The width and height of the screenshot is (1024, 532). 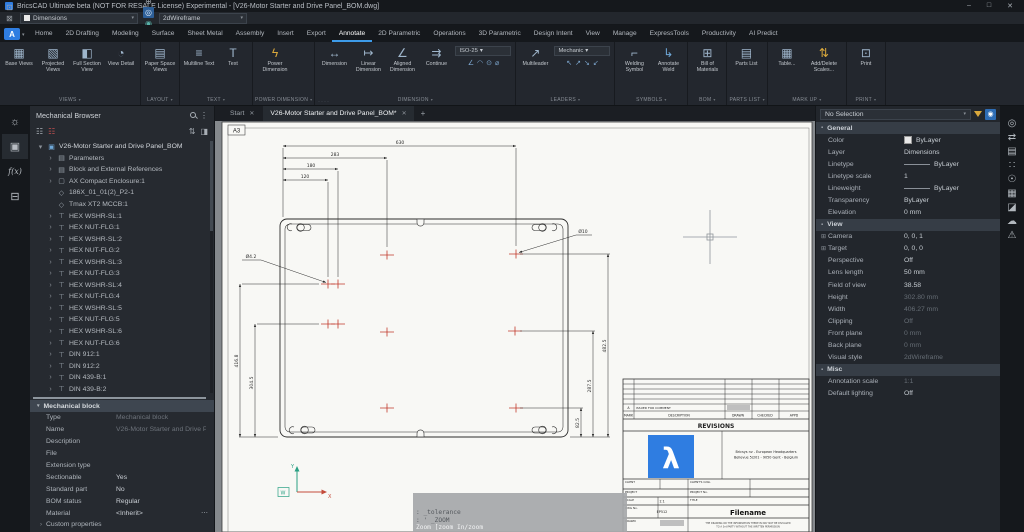 I want to click on property-row: Width 406.27 mm, so click(x=908, y=309).